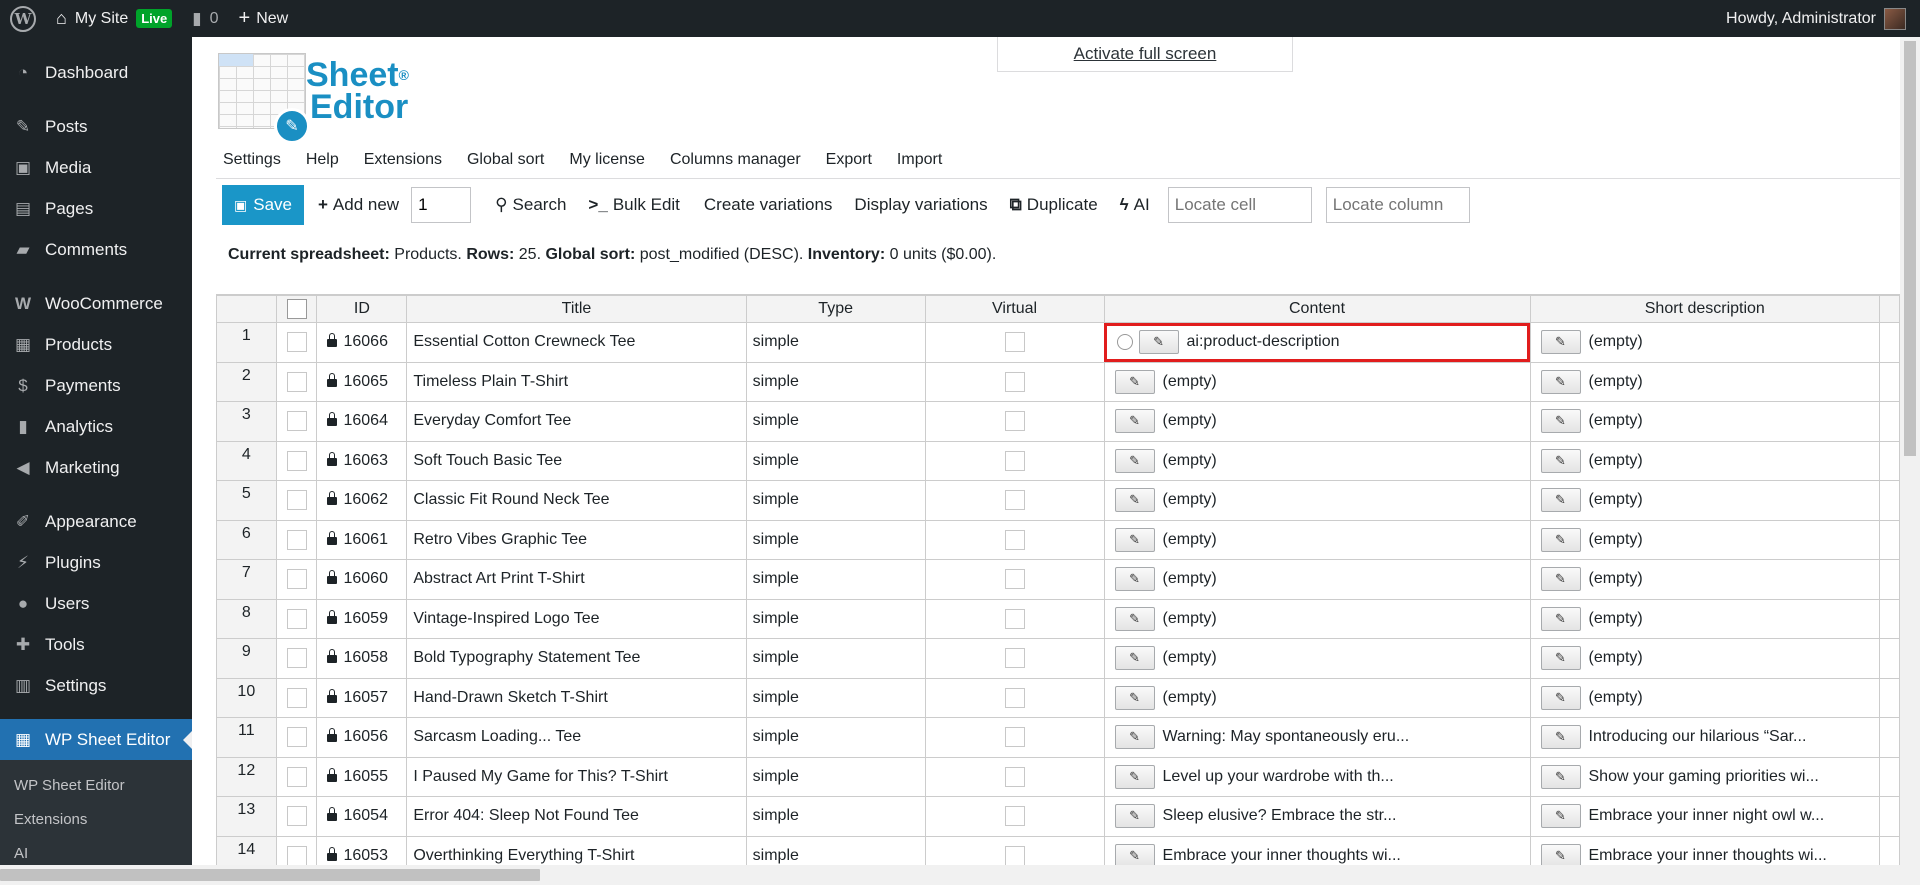  Describe the element at coordinates (576, 421) in the screenshot. I see `title-cell: Everyday Comfort Tee` at that location.